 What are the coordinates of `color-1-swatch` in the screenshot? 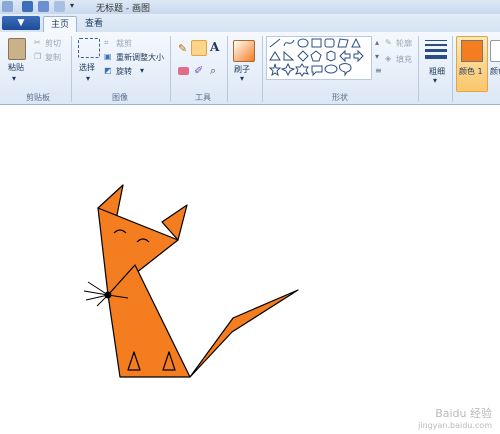 It's located at (472, 51).